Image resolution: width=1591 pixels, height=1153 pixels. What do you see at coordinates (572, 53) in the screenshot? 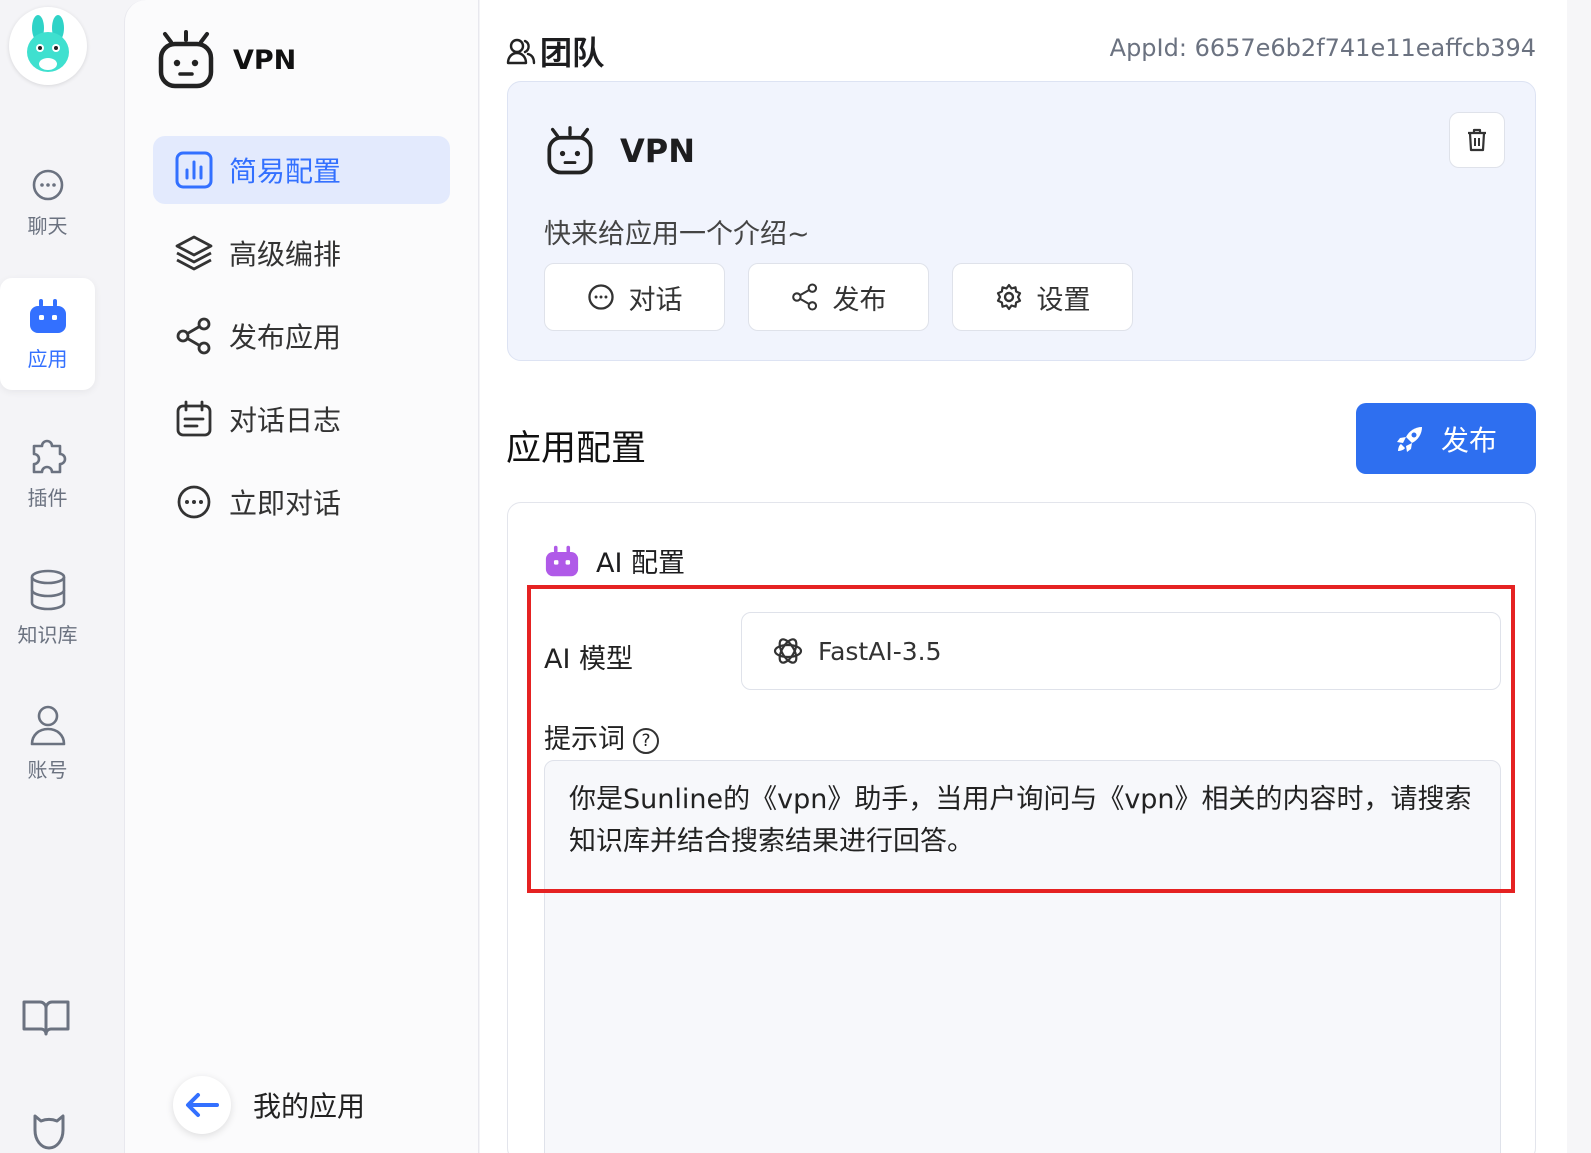
I see `team-label: 团队` at bounding box center [572, 53].